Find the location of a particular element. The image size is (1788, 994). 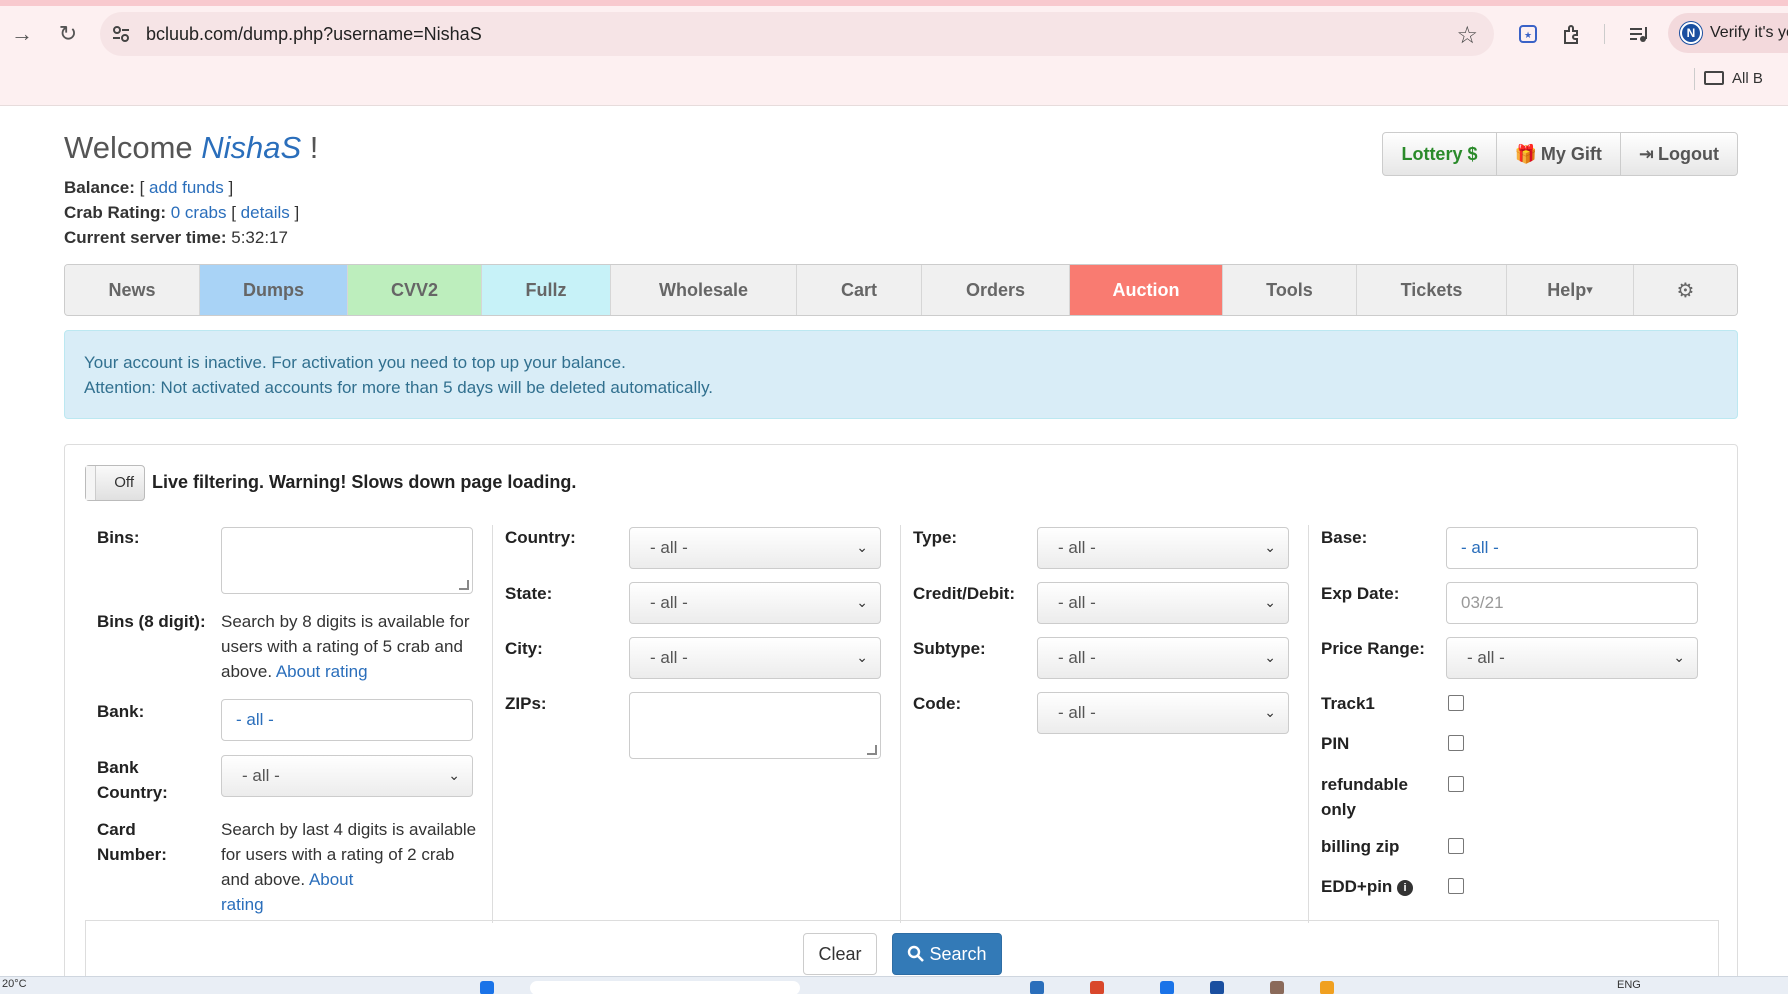

address-bar: bcluub.com/dump.php?username=NishaS ☆ is located at coordinates (797, 34).